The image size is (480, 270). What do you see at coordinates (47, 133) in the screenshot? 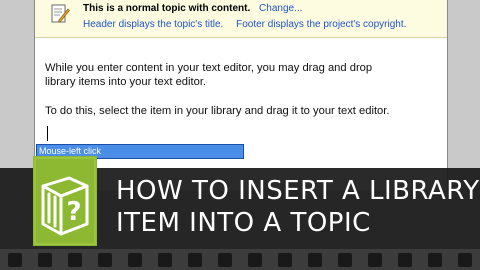
I see `text-cursor` at bounding box center [47, 133].